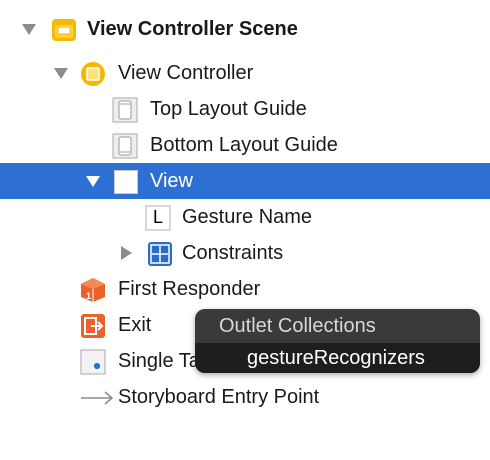  I want to click on outline-label: View Controller Scene, so click(192, 29).